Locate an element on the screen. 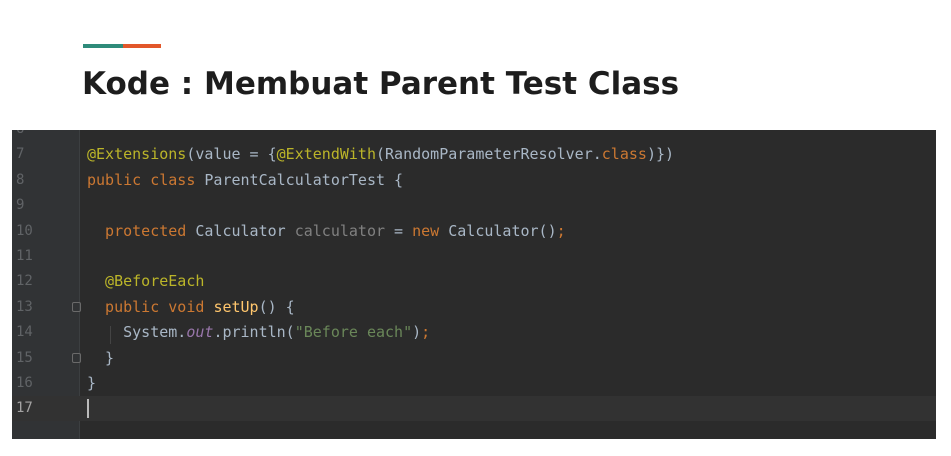 The height and width of the screenshot is (456, 951). code-token: new is located at coordinates (430, 230).